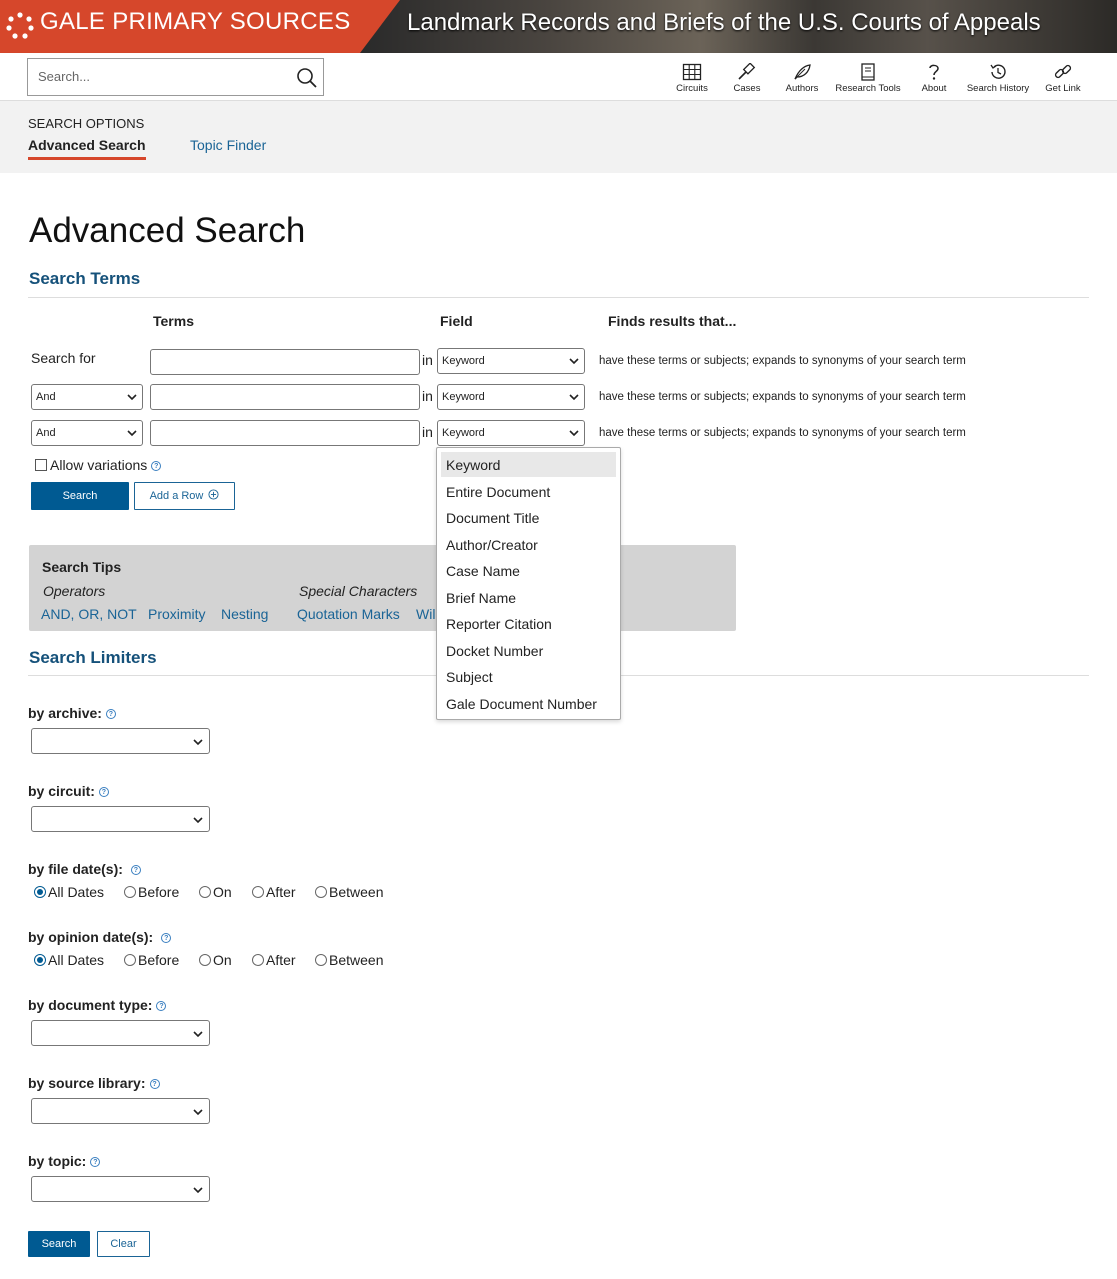 The image size is (1117, 1279). Describe the element at coordinates (177, 614) in the screenshot. I see `tip-link-proximity: Proximity` at that location.